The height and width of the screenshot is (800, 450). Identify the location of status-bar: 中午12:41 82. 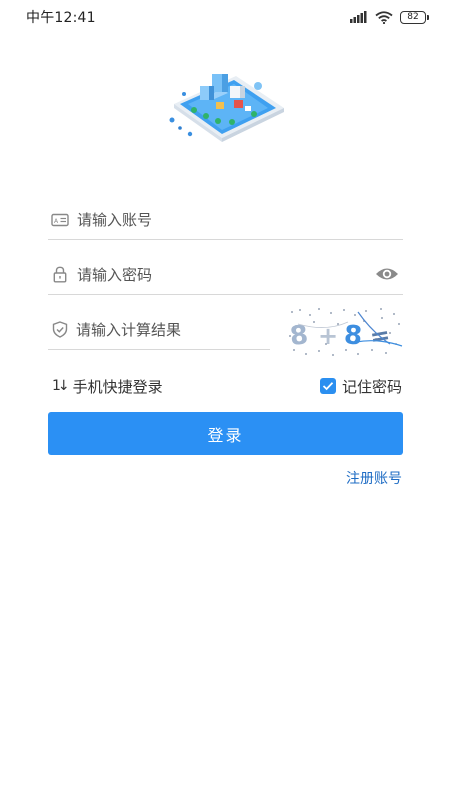
(225, 17).